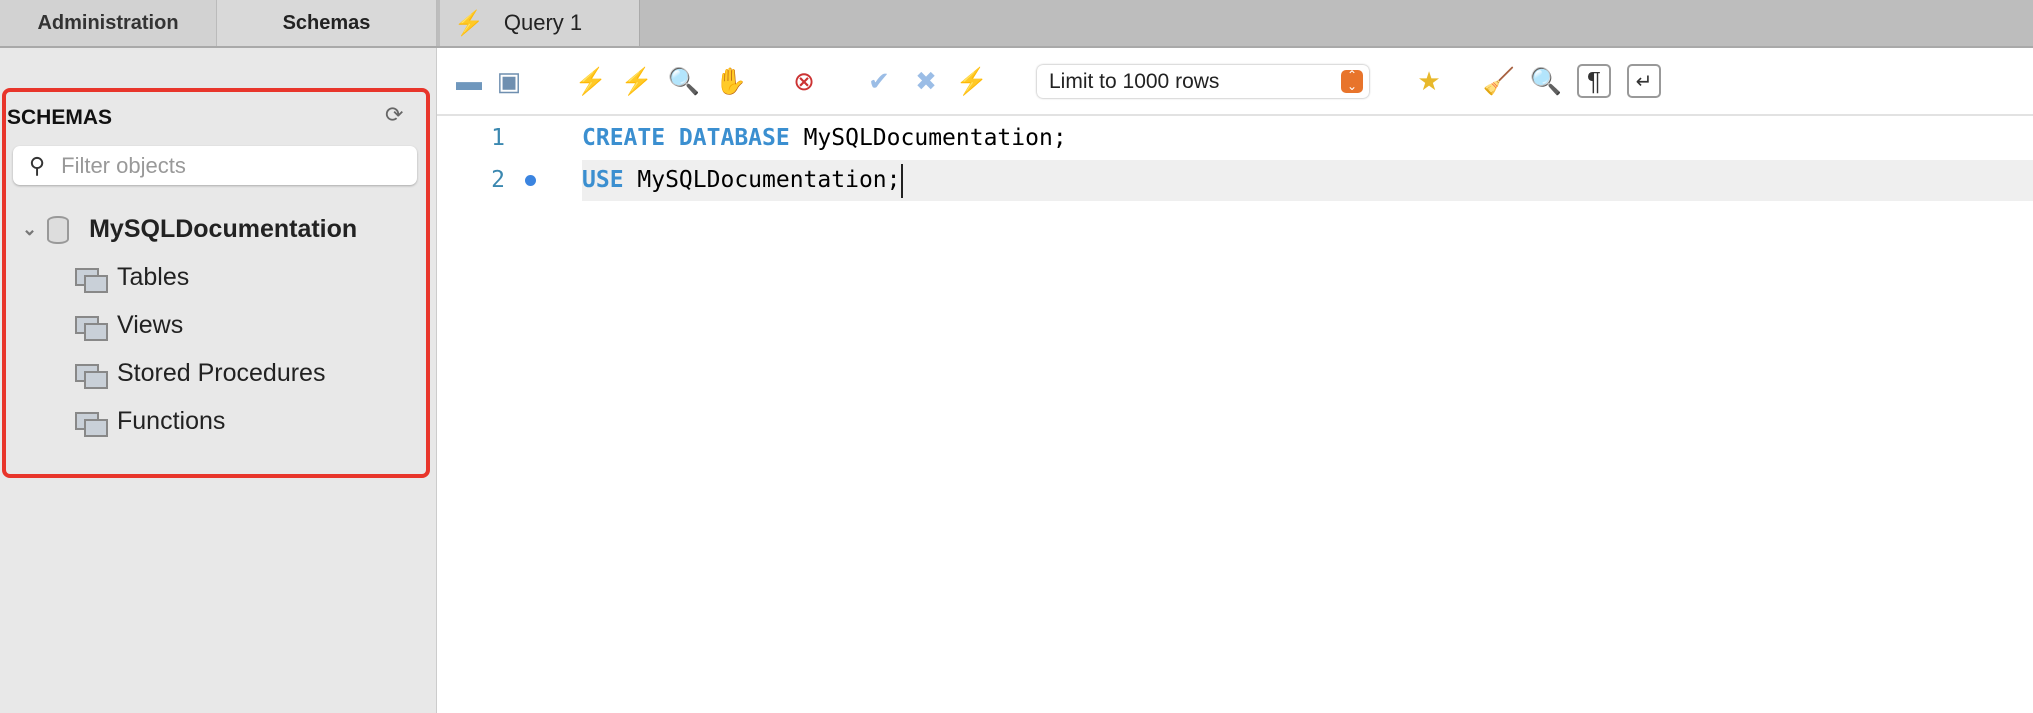 The image size is (2033, 713). What do you see at coordinates (498, 180) in the screenshot?
I see `line-number: 2` at bounding box center [498, 180].